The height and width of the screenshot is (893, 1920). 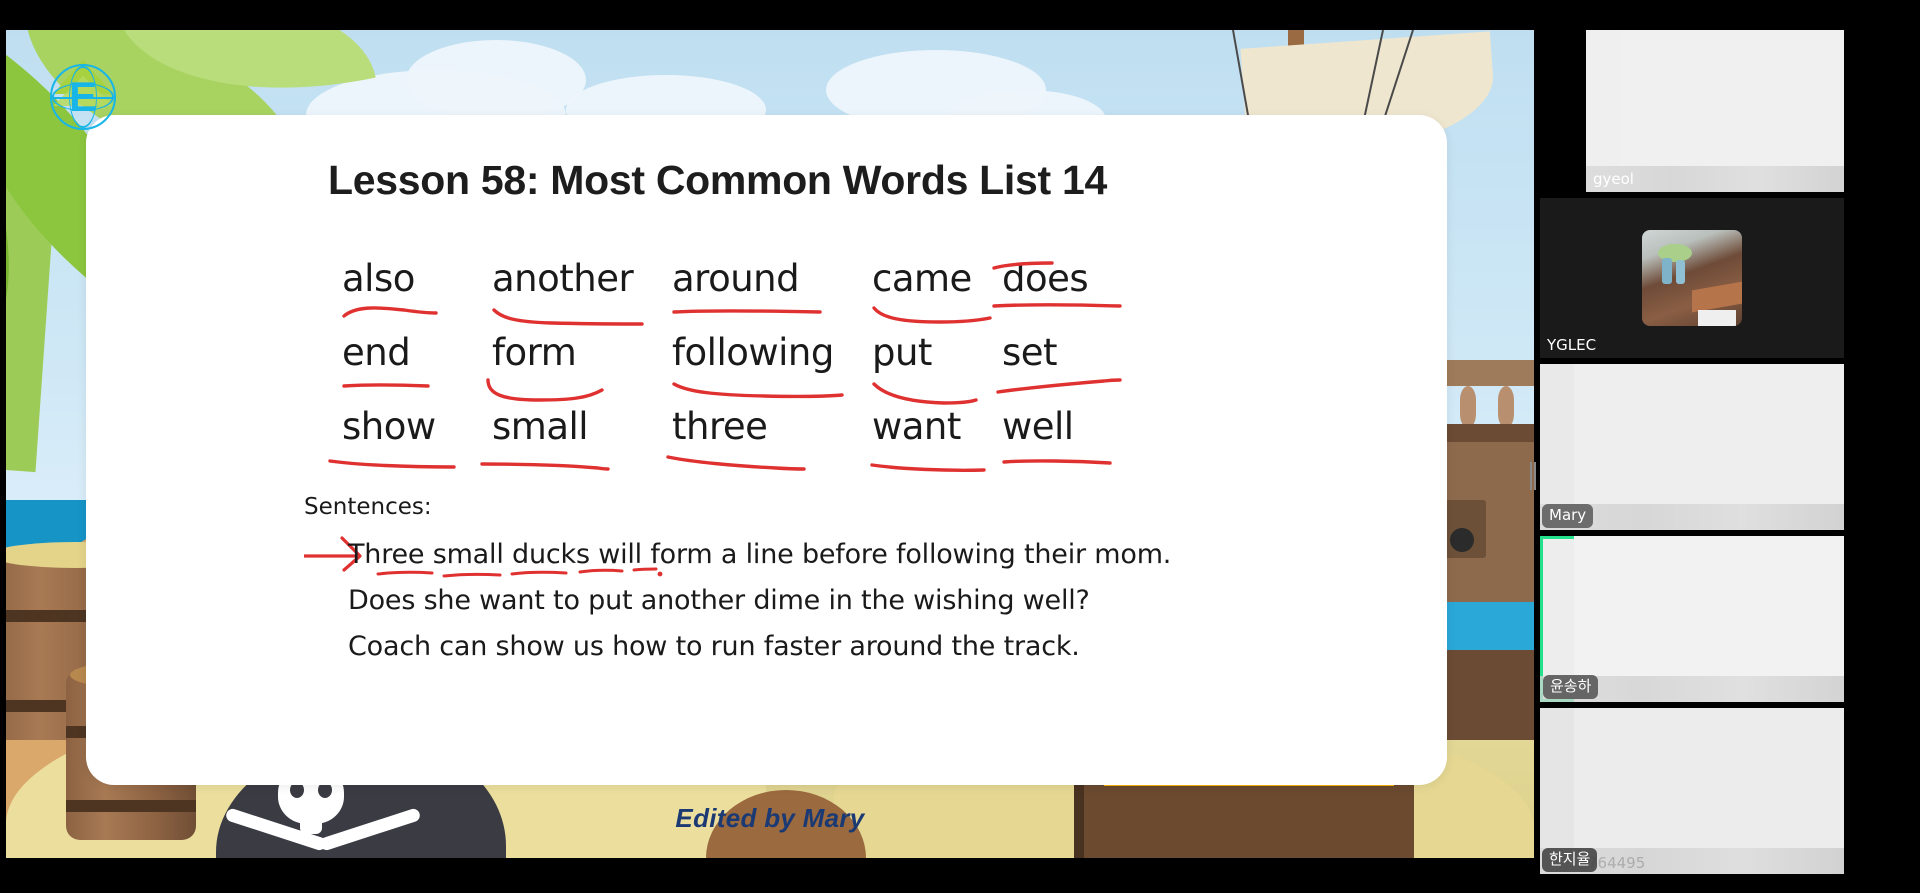 I want to click on slide-footer: Edited by Mary, so click(x=770, y=818).